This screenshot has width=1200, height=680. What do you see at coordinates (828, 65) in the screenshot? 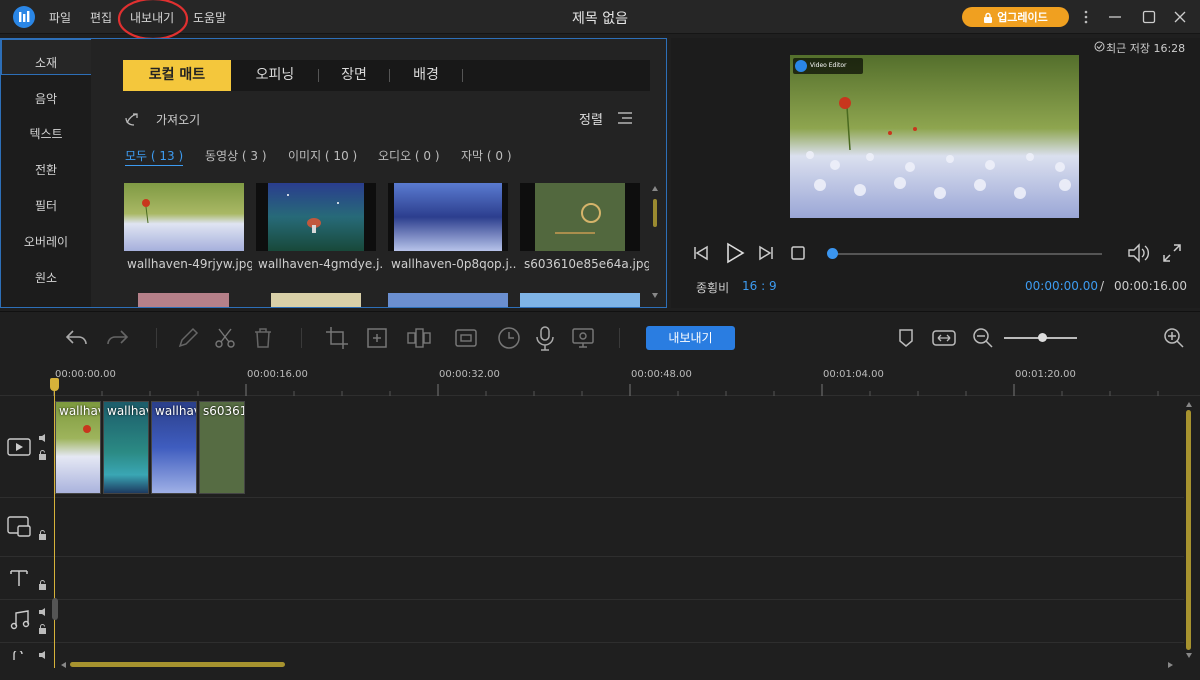
I see `watermark-text: Video Editor` at bounding box center [828, 65].